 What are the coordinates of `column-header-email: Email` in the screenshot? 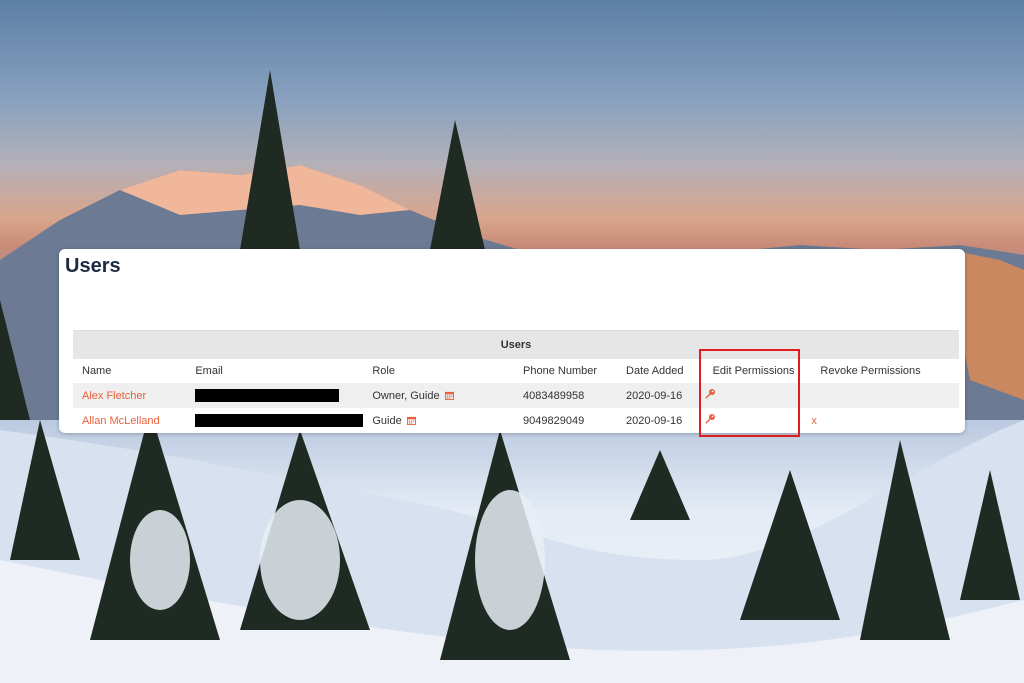 It's located at (209, 371).